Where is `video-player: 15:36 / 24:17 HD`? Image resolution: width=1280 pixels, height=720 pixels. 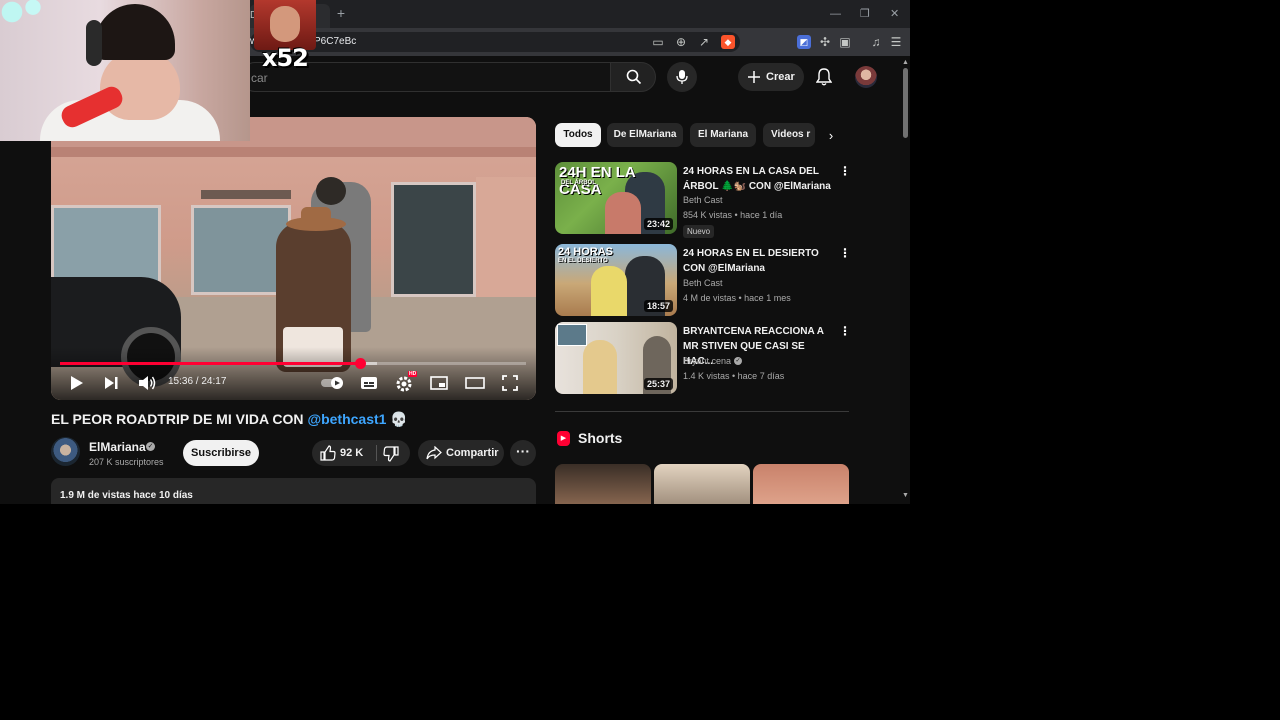 video-player: 15:36 / 24:17 HD is located at coordinates (293, 258).